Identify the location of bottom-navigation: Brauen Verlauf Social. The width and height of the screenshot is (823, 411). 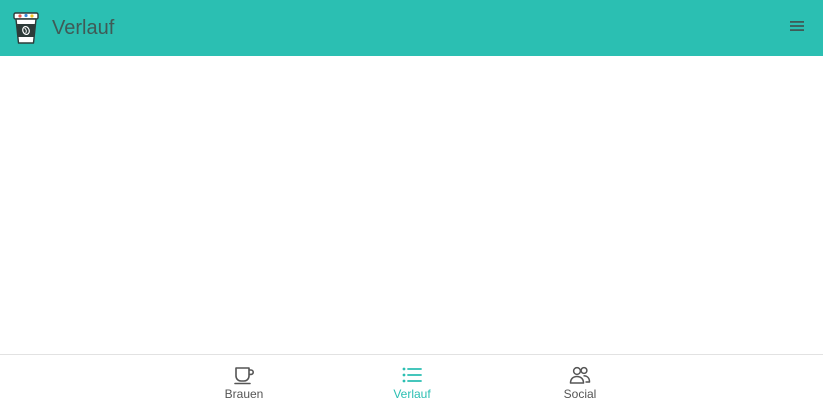
(411, 382).